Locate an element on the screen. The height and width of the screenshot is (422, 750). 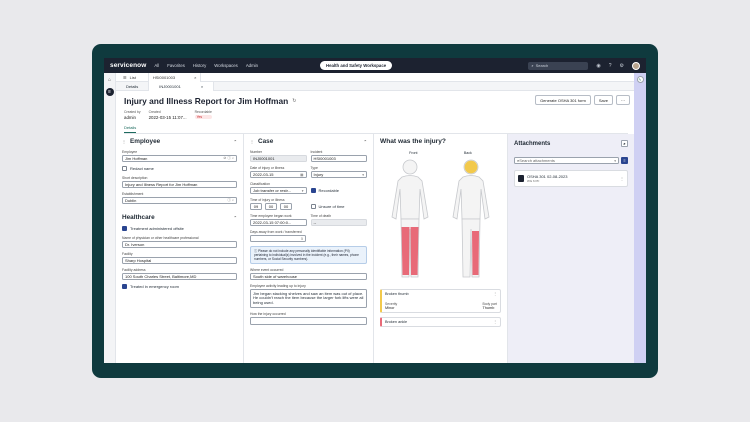
attachments-title: Attachments is located at coordinates (532, 143).